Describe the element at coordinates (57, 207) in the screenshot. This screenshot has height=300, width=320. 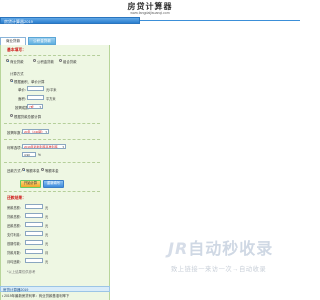
I see `result-row: 房款总额： 元` at that location.